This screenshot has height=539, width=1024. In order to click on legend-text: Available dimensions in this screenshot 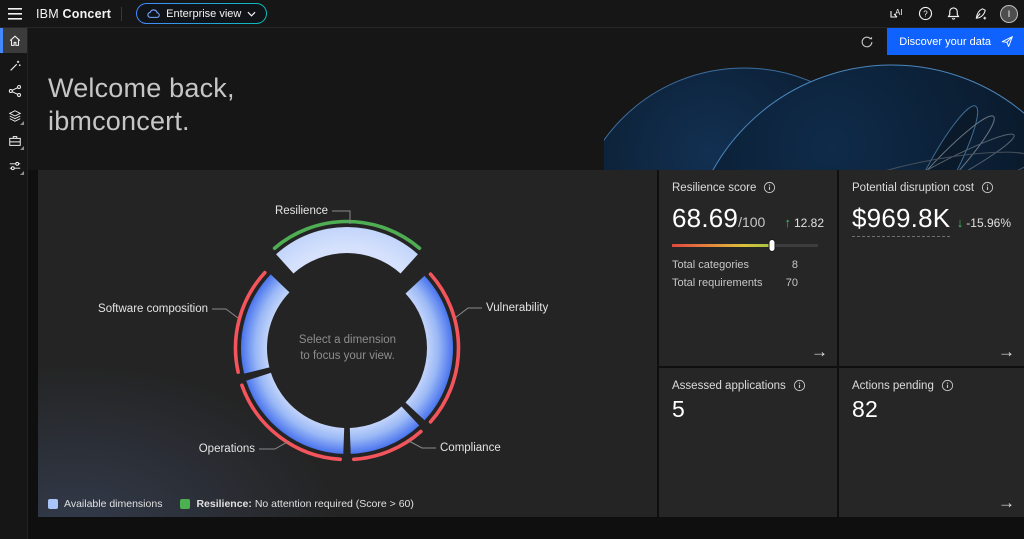, I will do `click(113, 504)`.